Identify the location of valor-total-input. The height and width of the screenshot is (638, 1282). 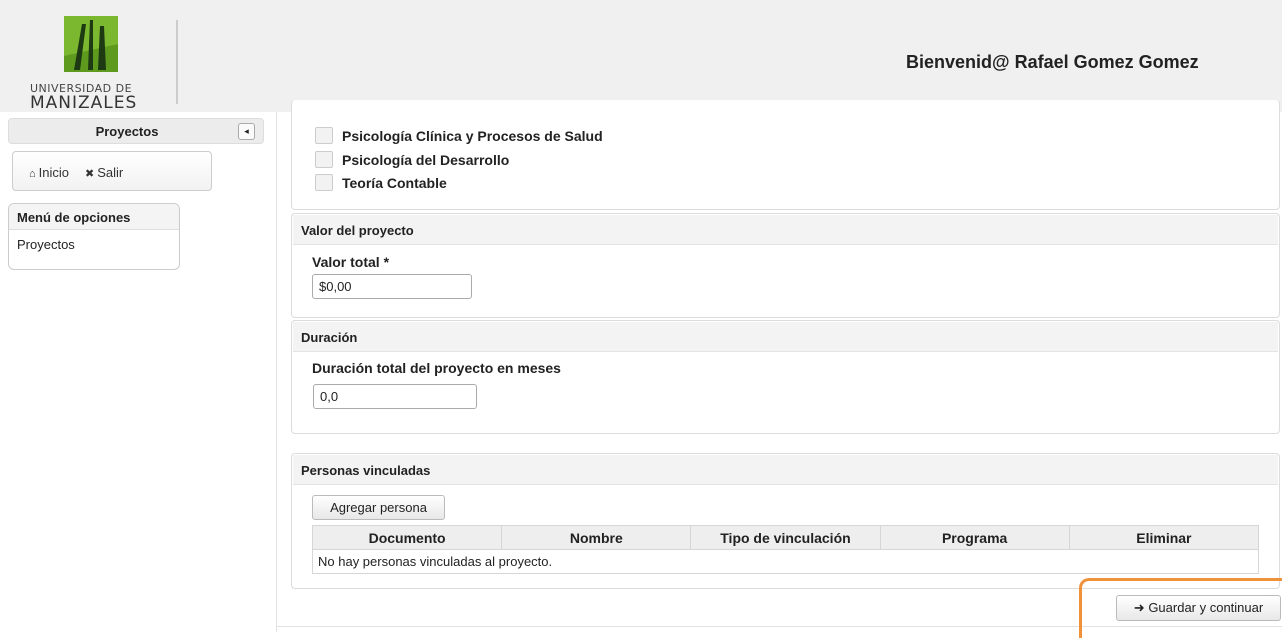
(392, 286).